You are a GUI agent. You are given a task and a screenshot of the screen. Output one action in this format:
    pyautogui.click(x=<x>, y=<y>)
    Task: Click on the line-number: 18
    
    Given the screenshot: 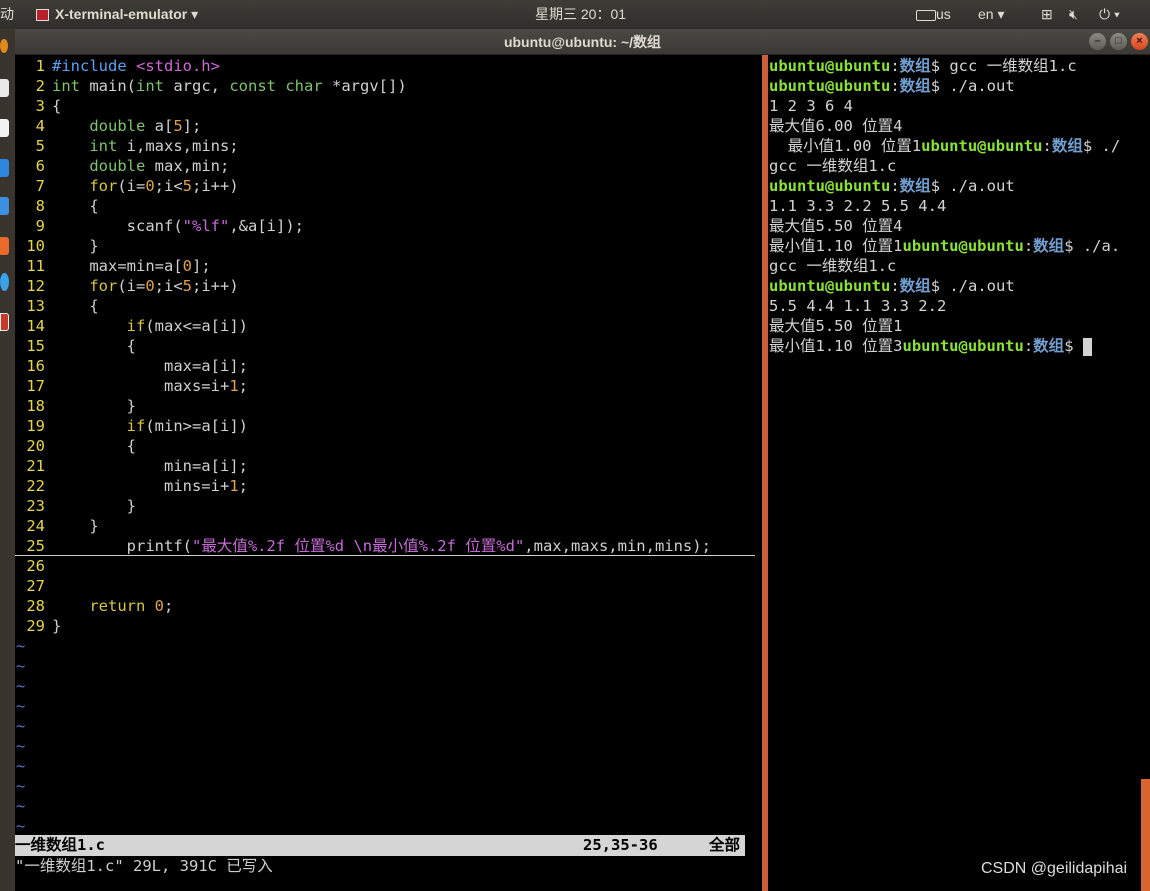 What is the action you would take?
    pyautogui.click(x=35, y=406)
    